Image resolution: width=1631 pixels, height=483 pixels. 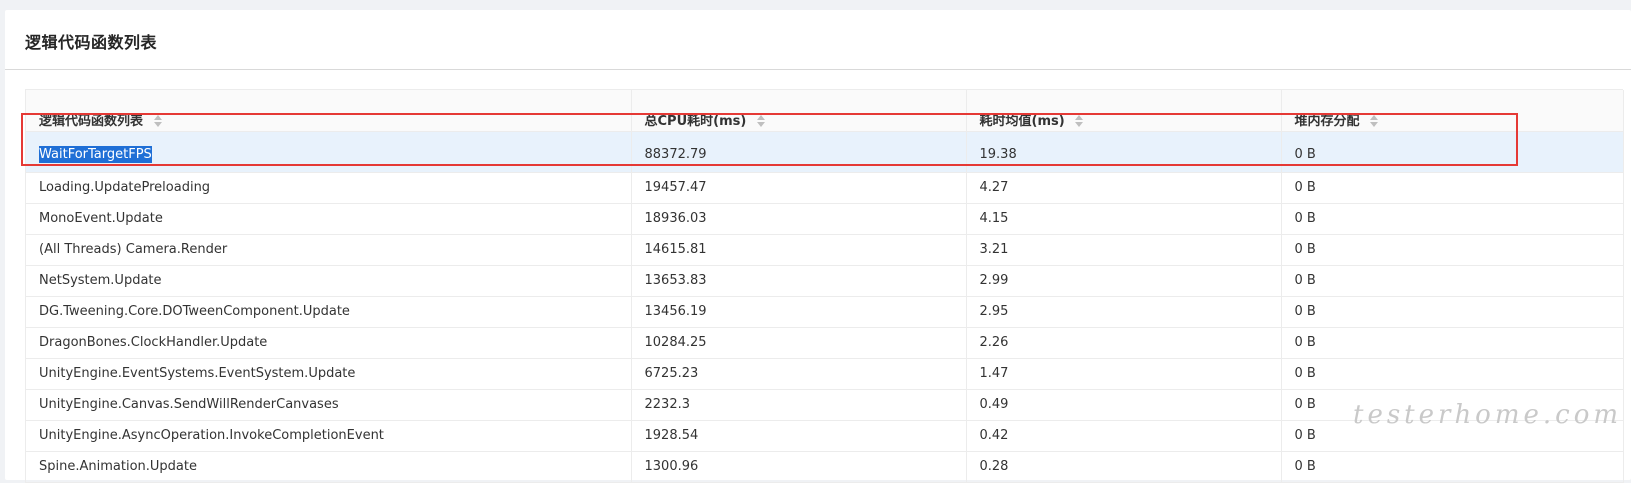 What do you see at coordinates (329, 312) in the screenshot?
I see `cell-function-name: DG.Tweening.Core.DOTweenComponent.Update` at bounding box center [329, 312].